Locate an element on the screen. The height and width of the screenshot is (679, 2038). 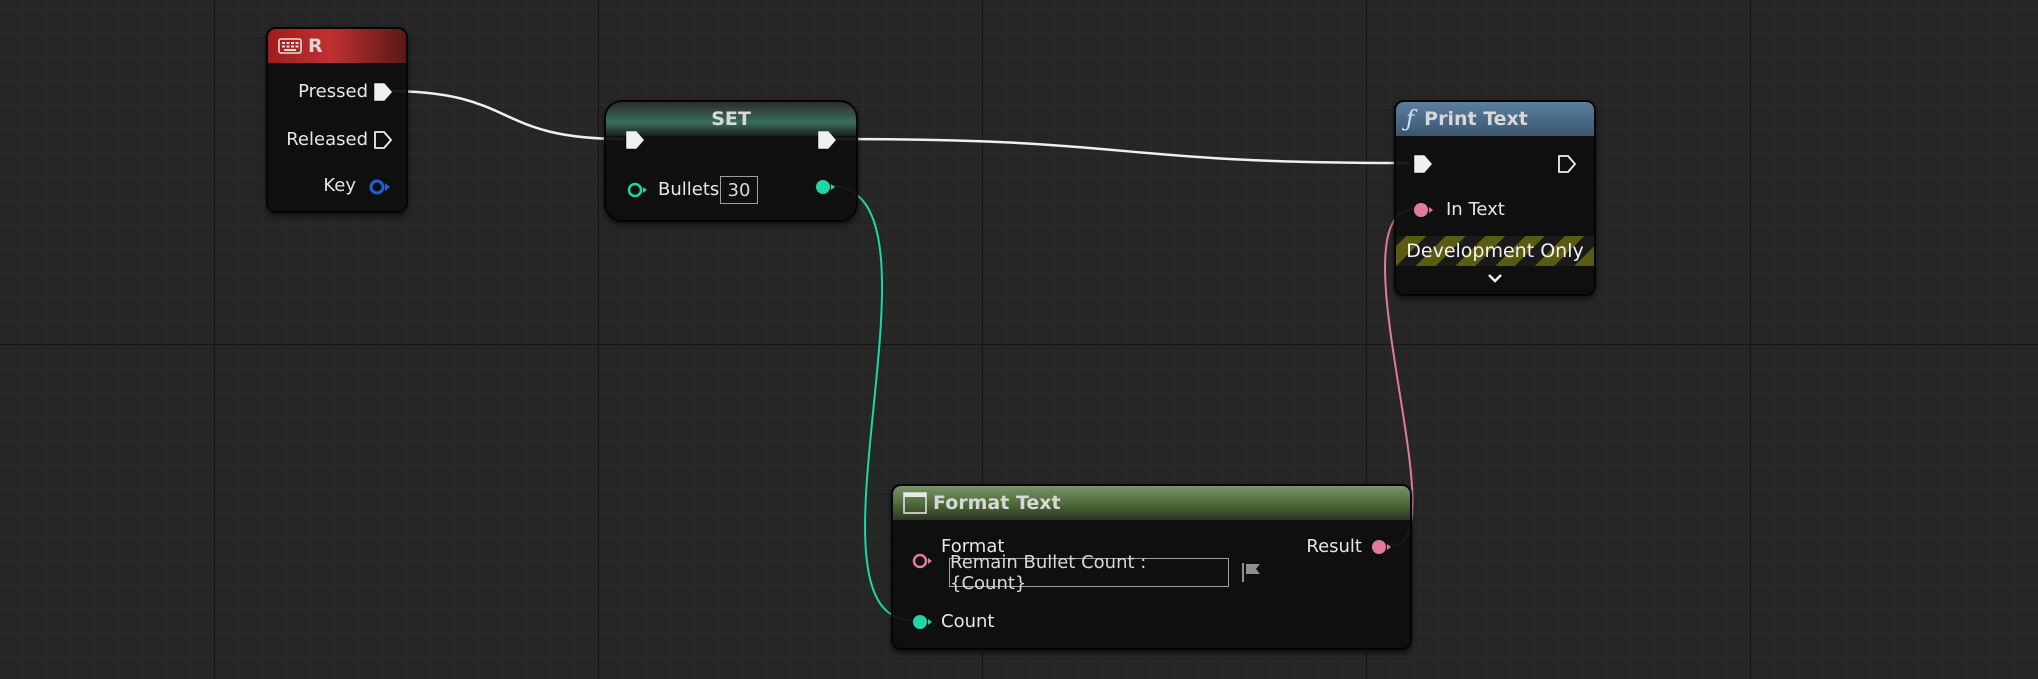
count-label: Count is located at coordinates (968, 621).